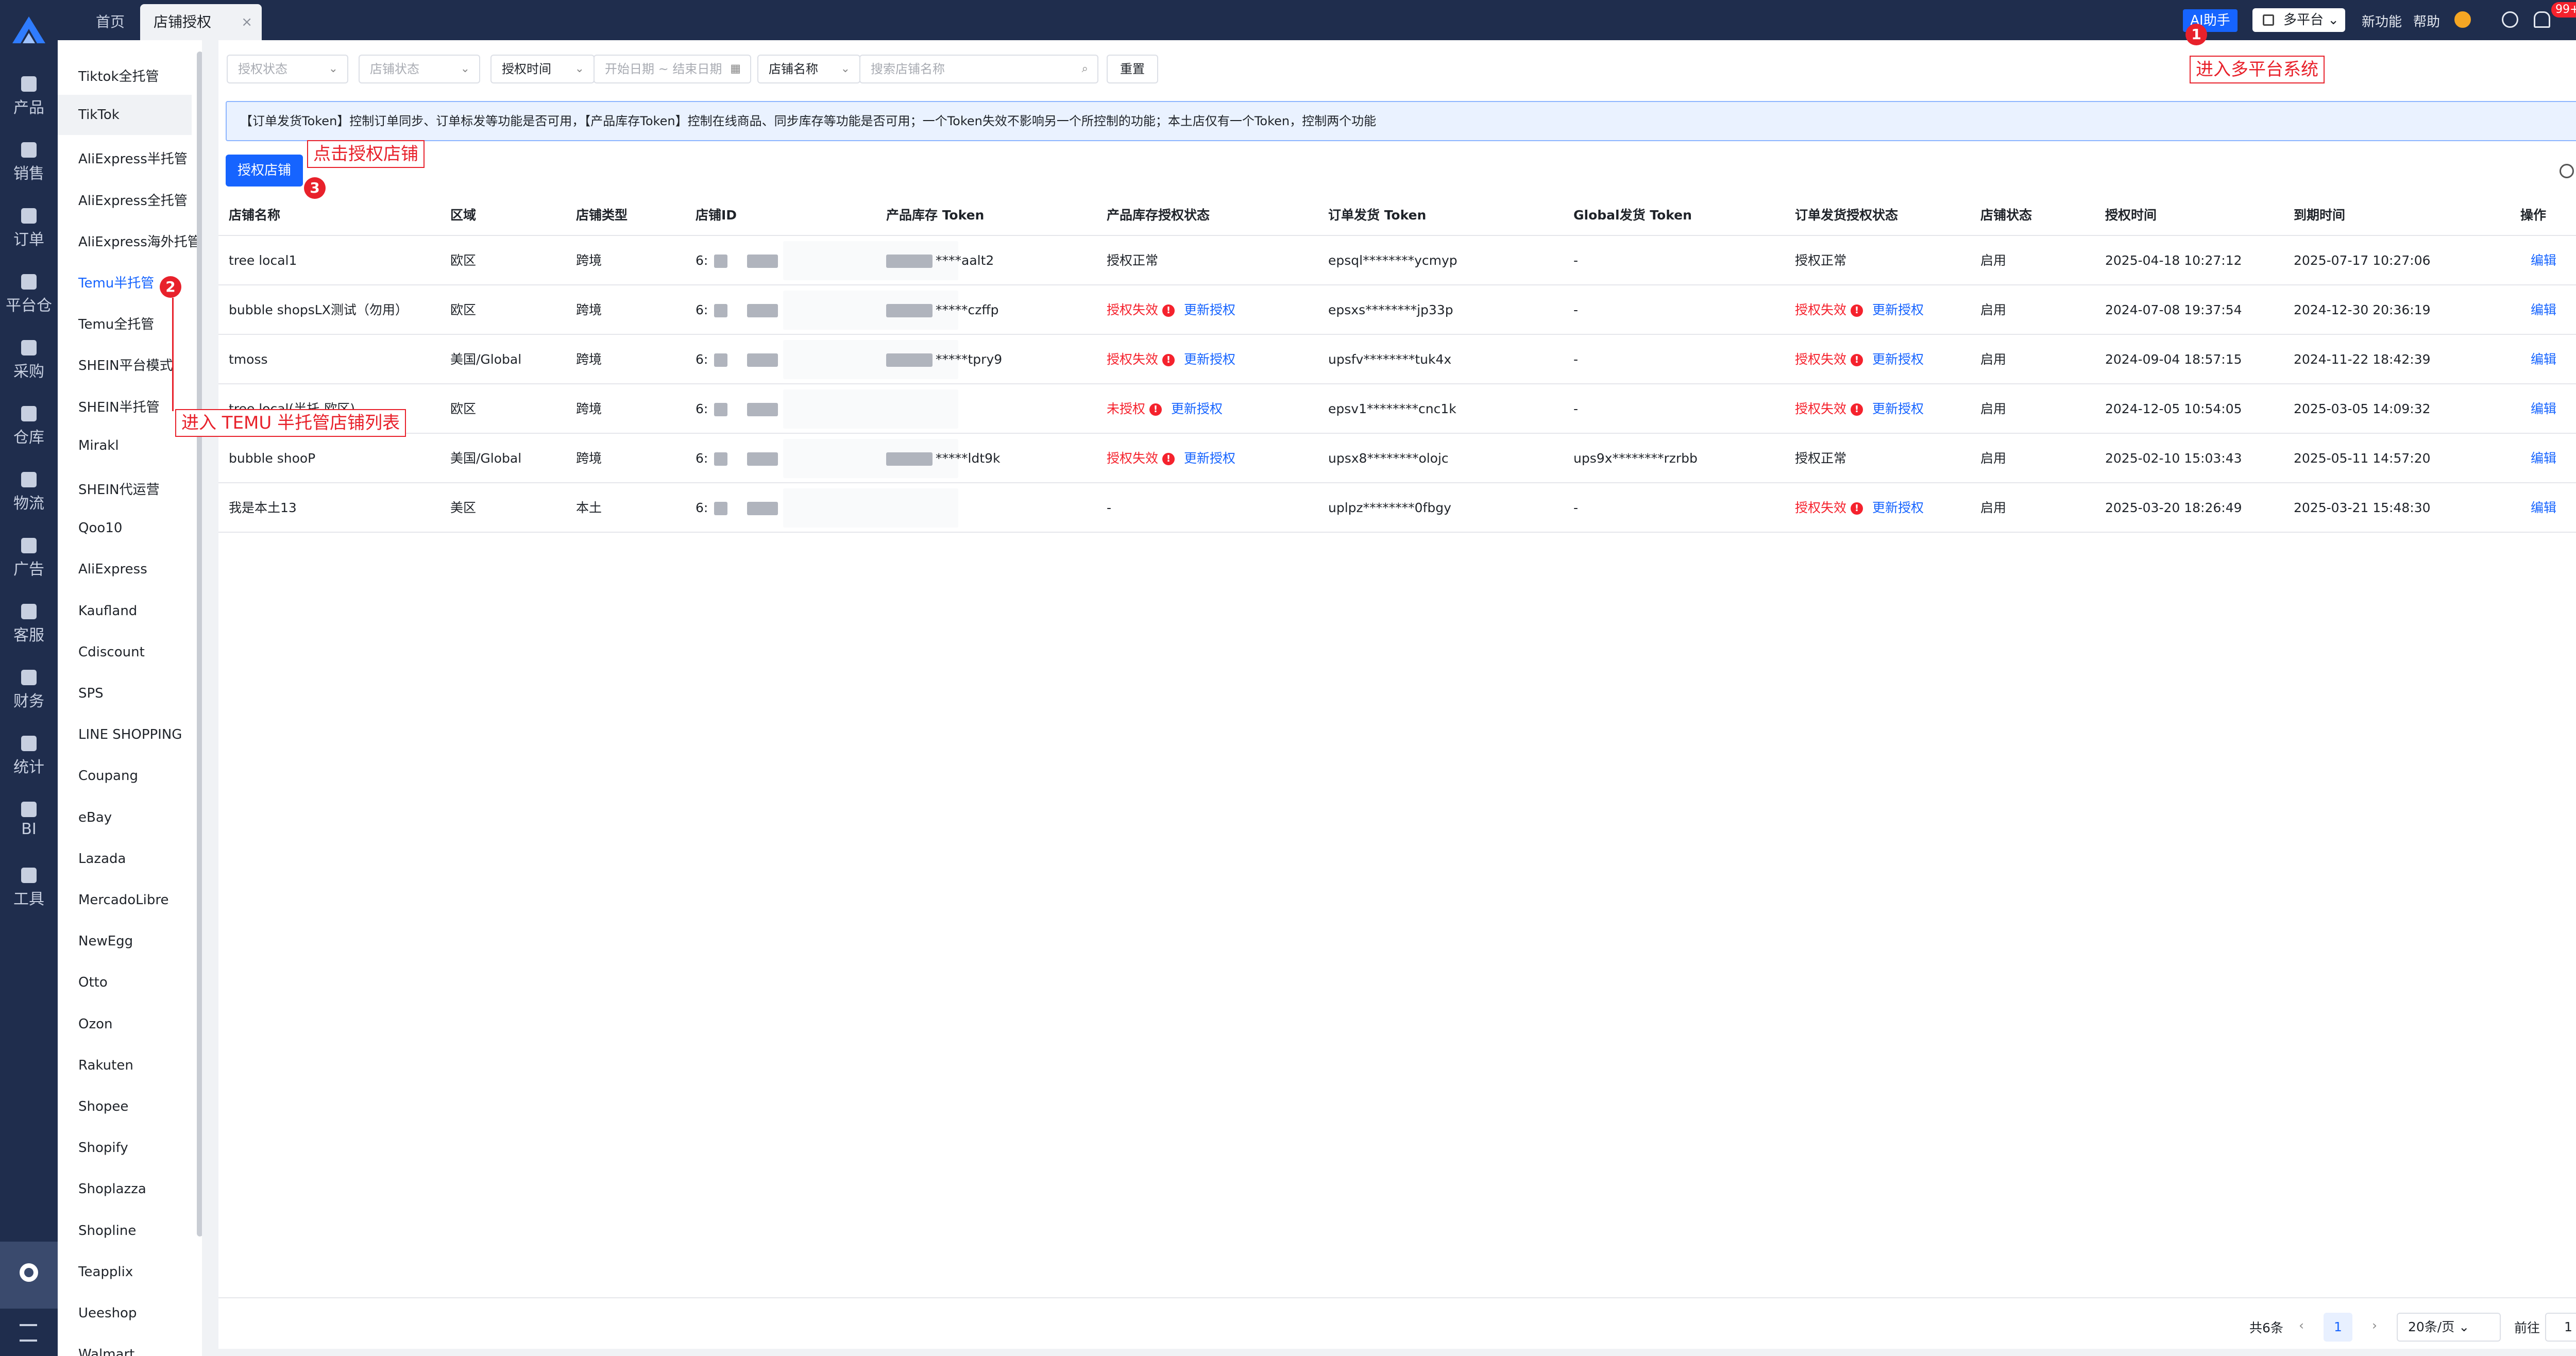  What do you see at coordinates (2426, 20) in the screenshot?
I see `help-link: 帮助` at bounding box center [2426, 20].